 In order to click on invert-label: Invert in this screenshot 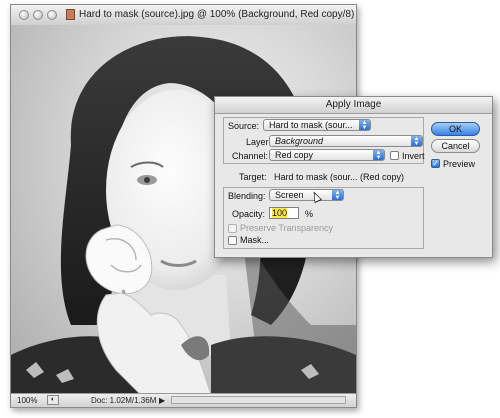, I will do `click(413, 156)`.